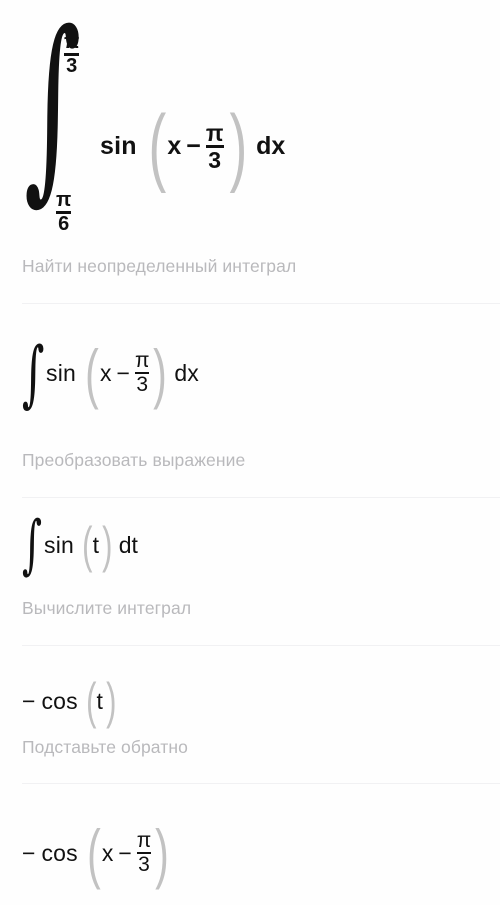 The width and height of the screenshot is (500, 905). I want to click on step-expression-indefinite-integral: ∫ sin ( x − π 3 ) dx, so click(110, 372).